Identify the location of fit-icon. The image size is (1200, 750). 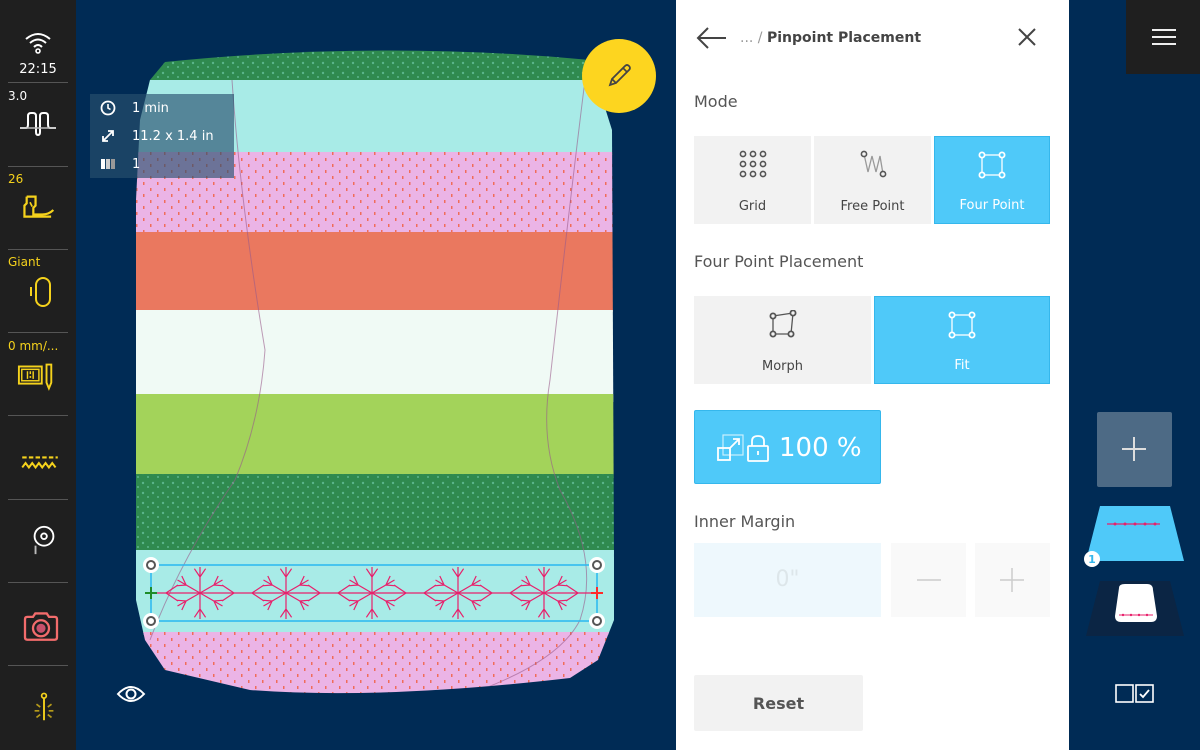
(962, 325).